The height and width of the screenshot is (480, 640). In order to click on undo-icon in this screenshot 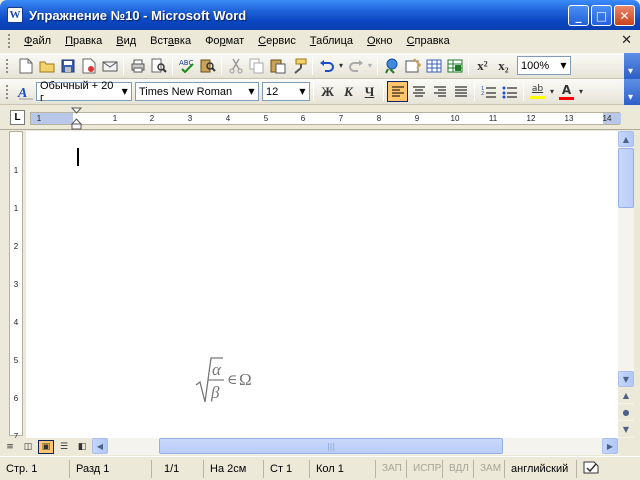, I will do `click(326, 65)`.